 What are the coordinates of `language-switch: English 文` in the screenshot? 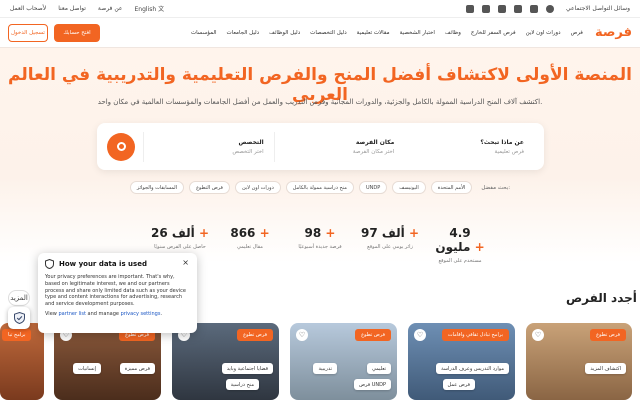 It's located at (149, 8).